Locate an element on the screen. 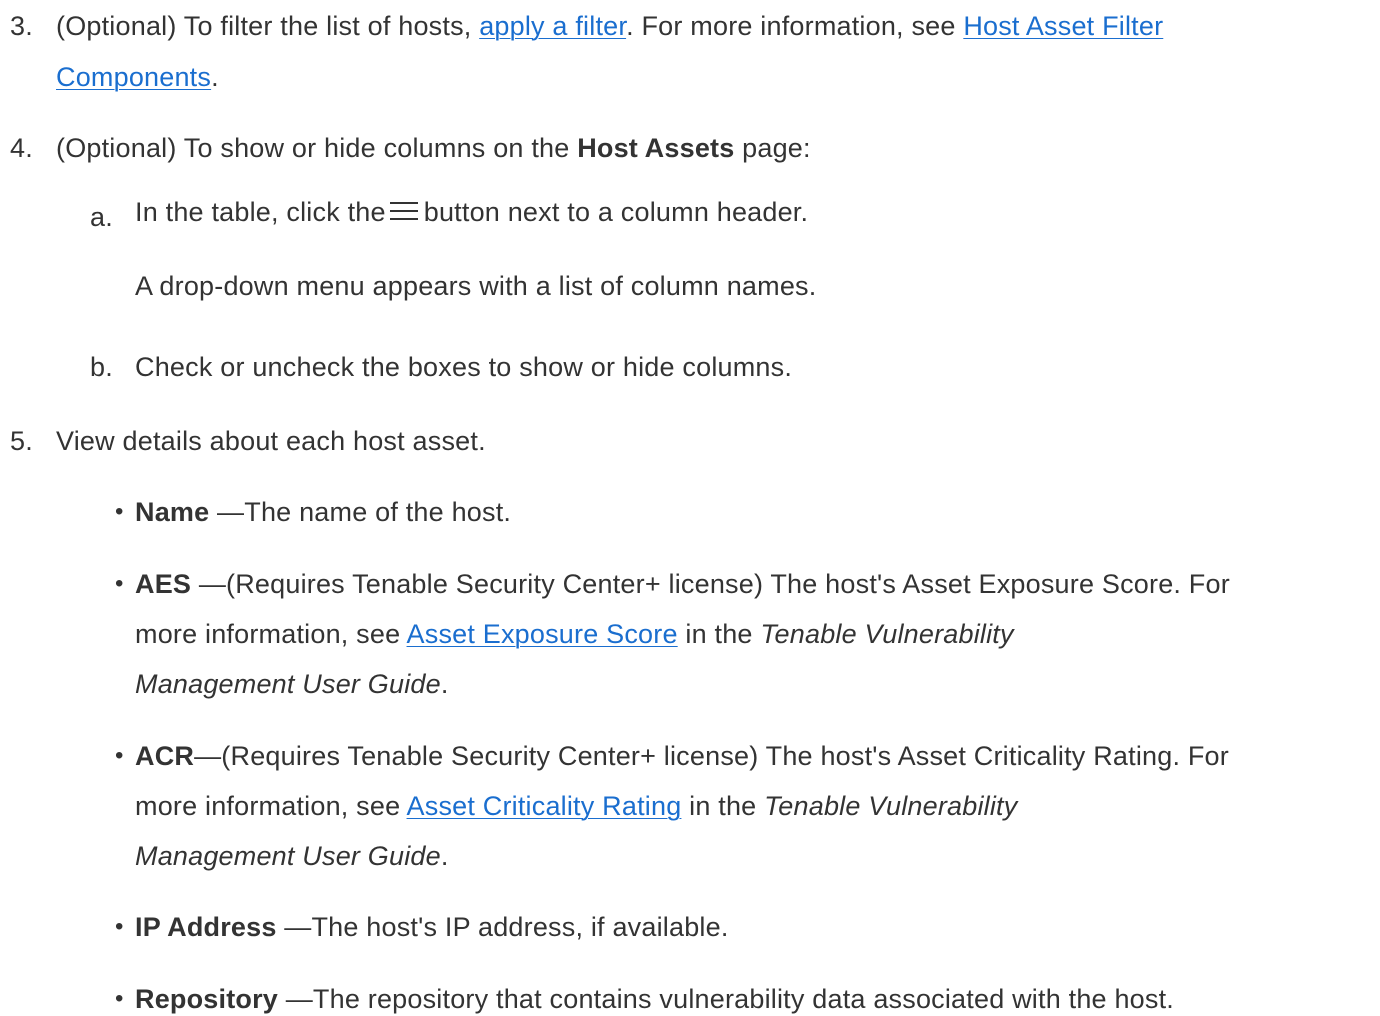 This screenshot has height=1016, width=1380. asset-criticality-rating-link: Asset Criticality Rating is located at coordinates (544, 806).